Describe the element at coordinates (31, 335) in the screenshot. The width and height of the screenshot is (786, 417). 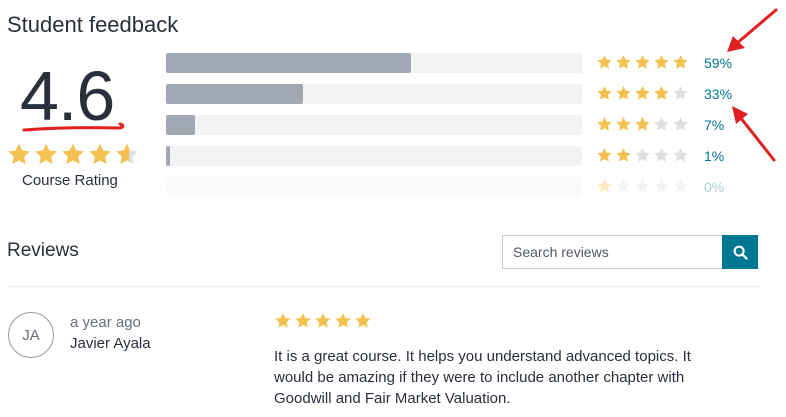
I see `avatar: JA` at that location.